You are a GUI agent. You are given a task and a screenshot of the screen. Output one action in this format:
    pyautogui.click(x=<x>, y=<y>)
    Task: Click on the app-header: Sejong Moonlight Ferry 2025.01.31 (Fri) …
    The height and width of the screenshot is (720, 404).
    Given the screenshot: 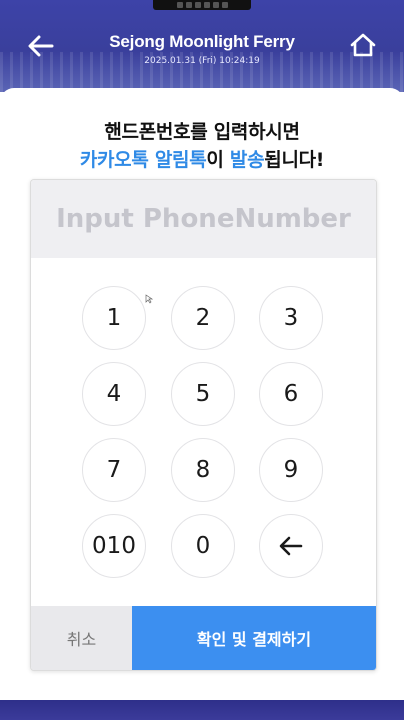 What is the action you would take?
    pyautogui.click(x=202, y=46)
    